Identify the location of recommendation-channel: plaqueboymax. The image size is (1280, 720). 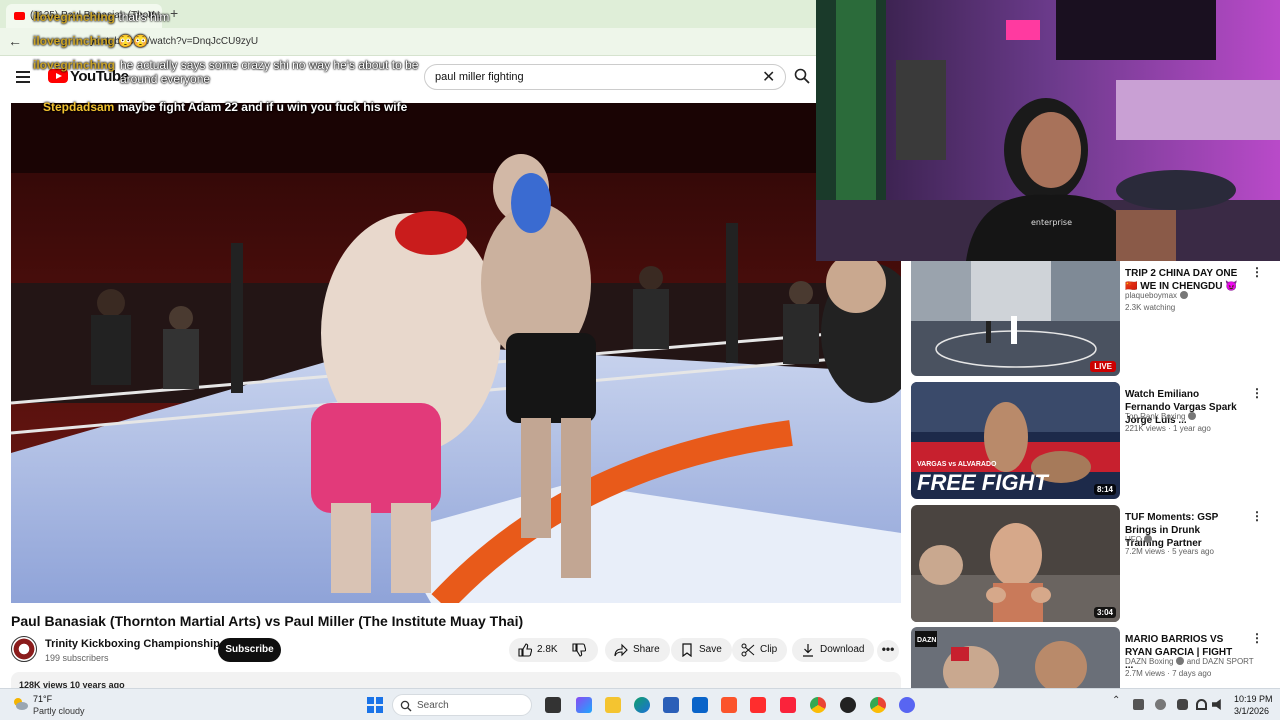
(1157, 295).